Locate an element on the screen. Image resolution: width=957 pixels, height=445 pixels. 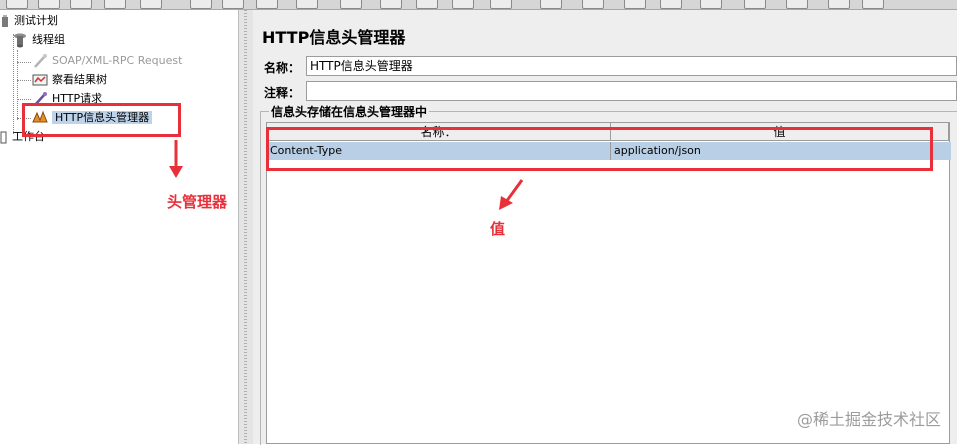
workbench-icon is located at coordinates (4, 137).